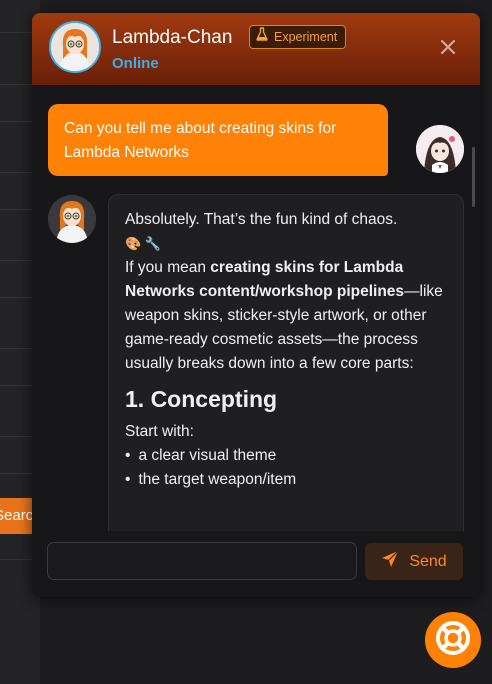 This screenshot has height=684, width=492. Describe the element at coordinates (135, 63) in the screenshot. I see `status-label: Online` at that location.